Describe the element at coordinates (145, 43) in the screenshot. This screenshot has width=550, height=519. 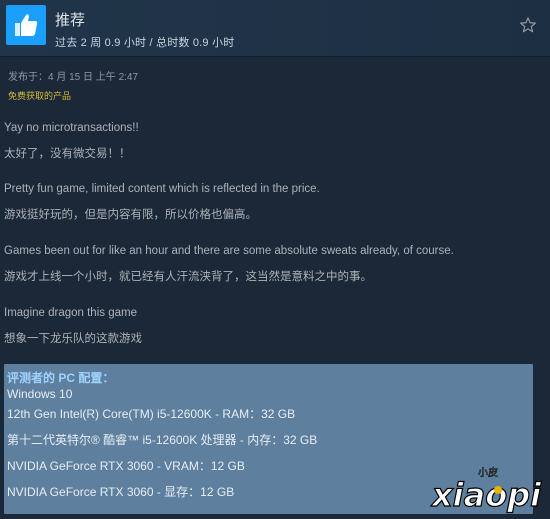
I see `playtime-hours: 过去 2 周 0.9 小时 / 总时数 0.9 小时` at that location.